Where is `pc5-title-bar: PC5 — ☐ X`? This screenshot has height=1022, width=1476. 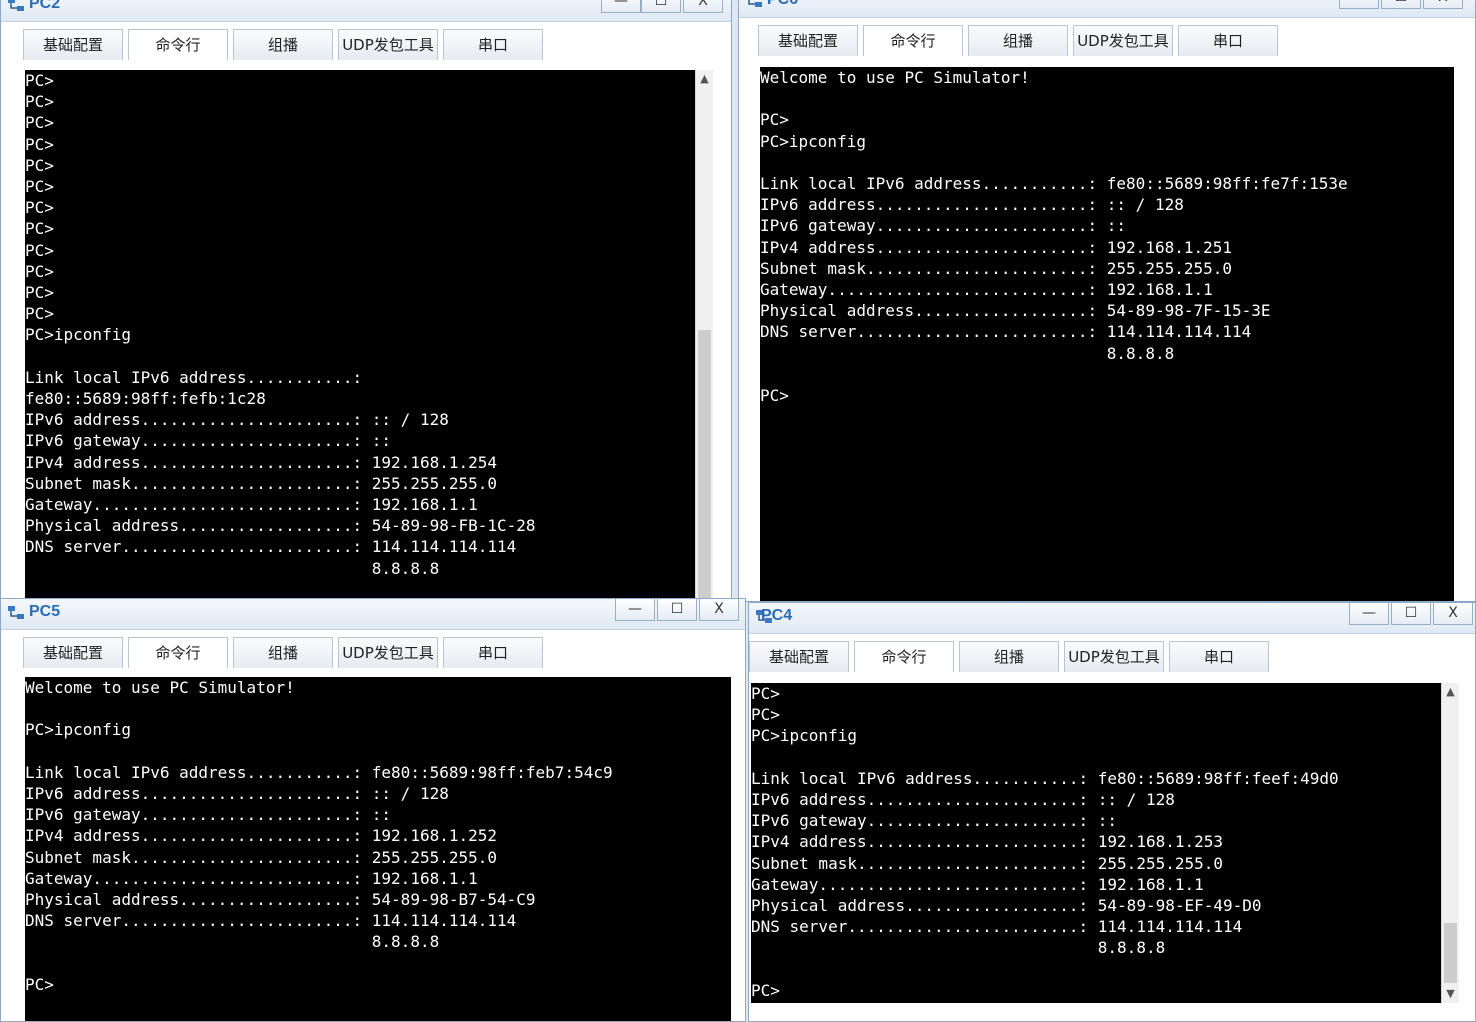 pc5-title-bar: PC5 — ☐ X is located at coordinates (373, 614).